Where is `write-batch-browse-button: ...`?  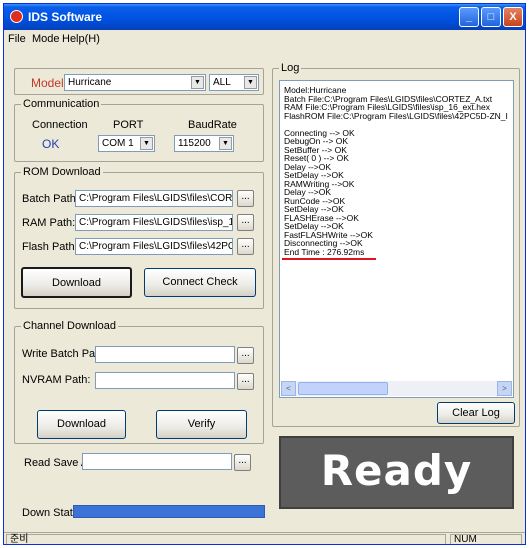 write-batch-browse-button: ... is located at coordinates (245, 355).